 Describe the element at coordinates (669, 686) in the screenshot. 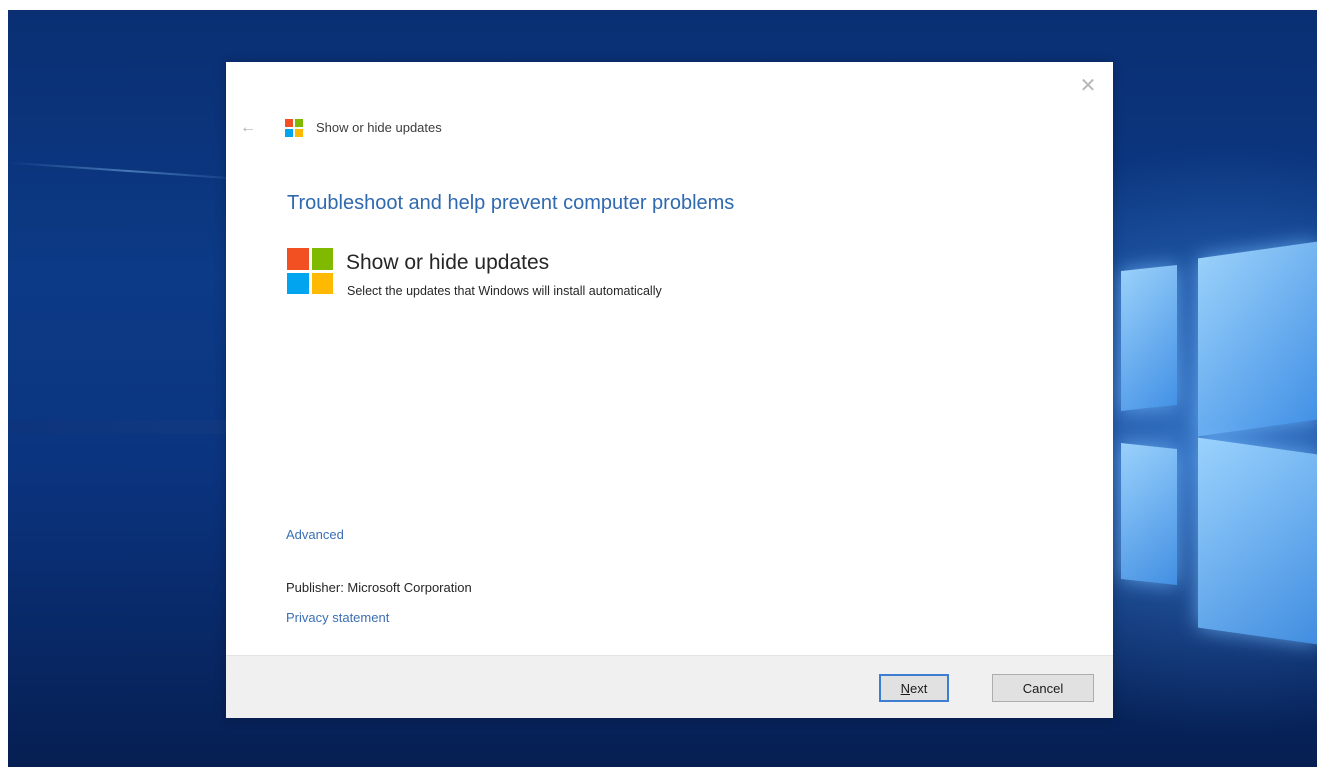

I see `dialog-footer: Next Cancel` at that location.